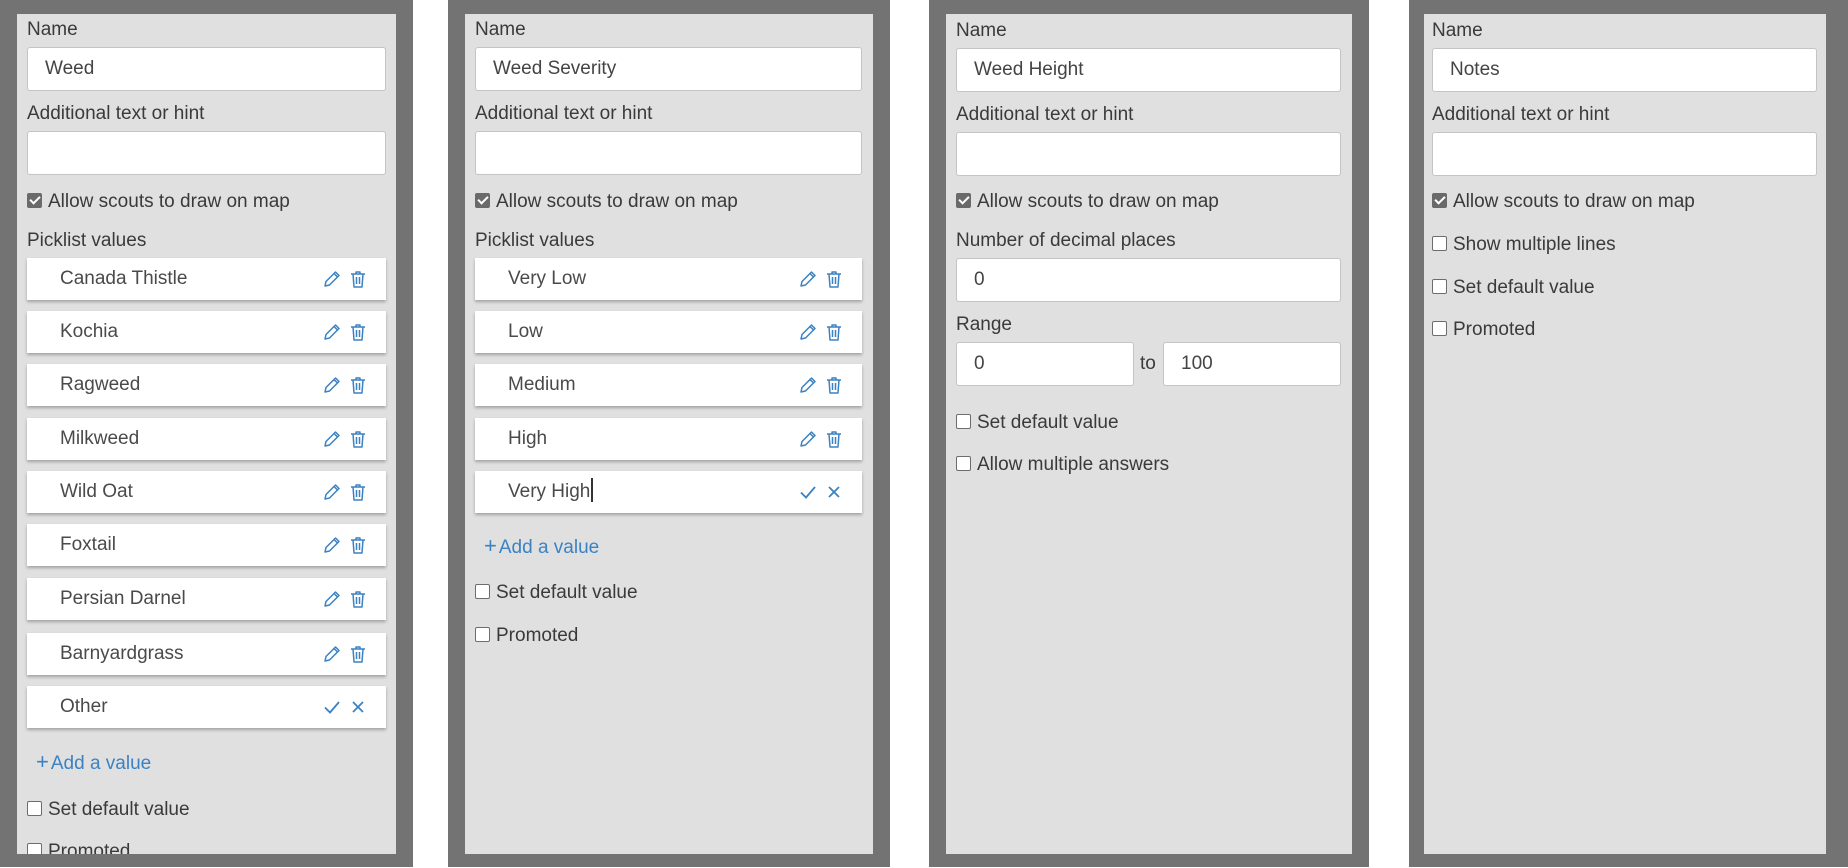  I want to click on list-item: Ragweed, so click(206, 385).